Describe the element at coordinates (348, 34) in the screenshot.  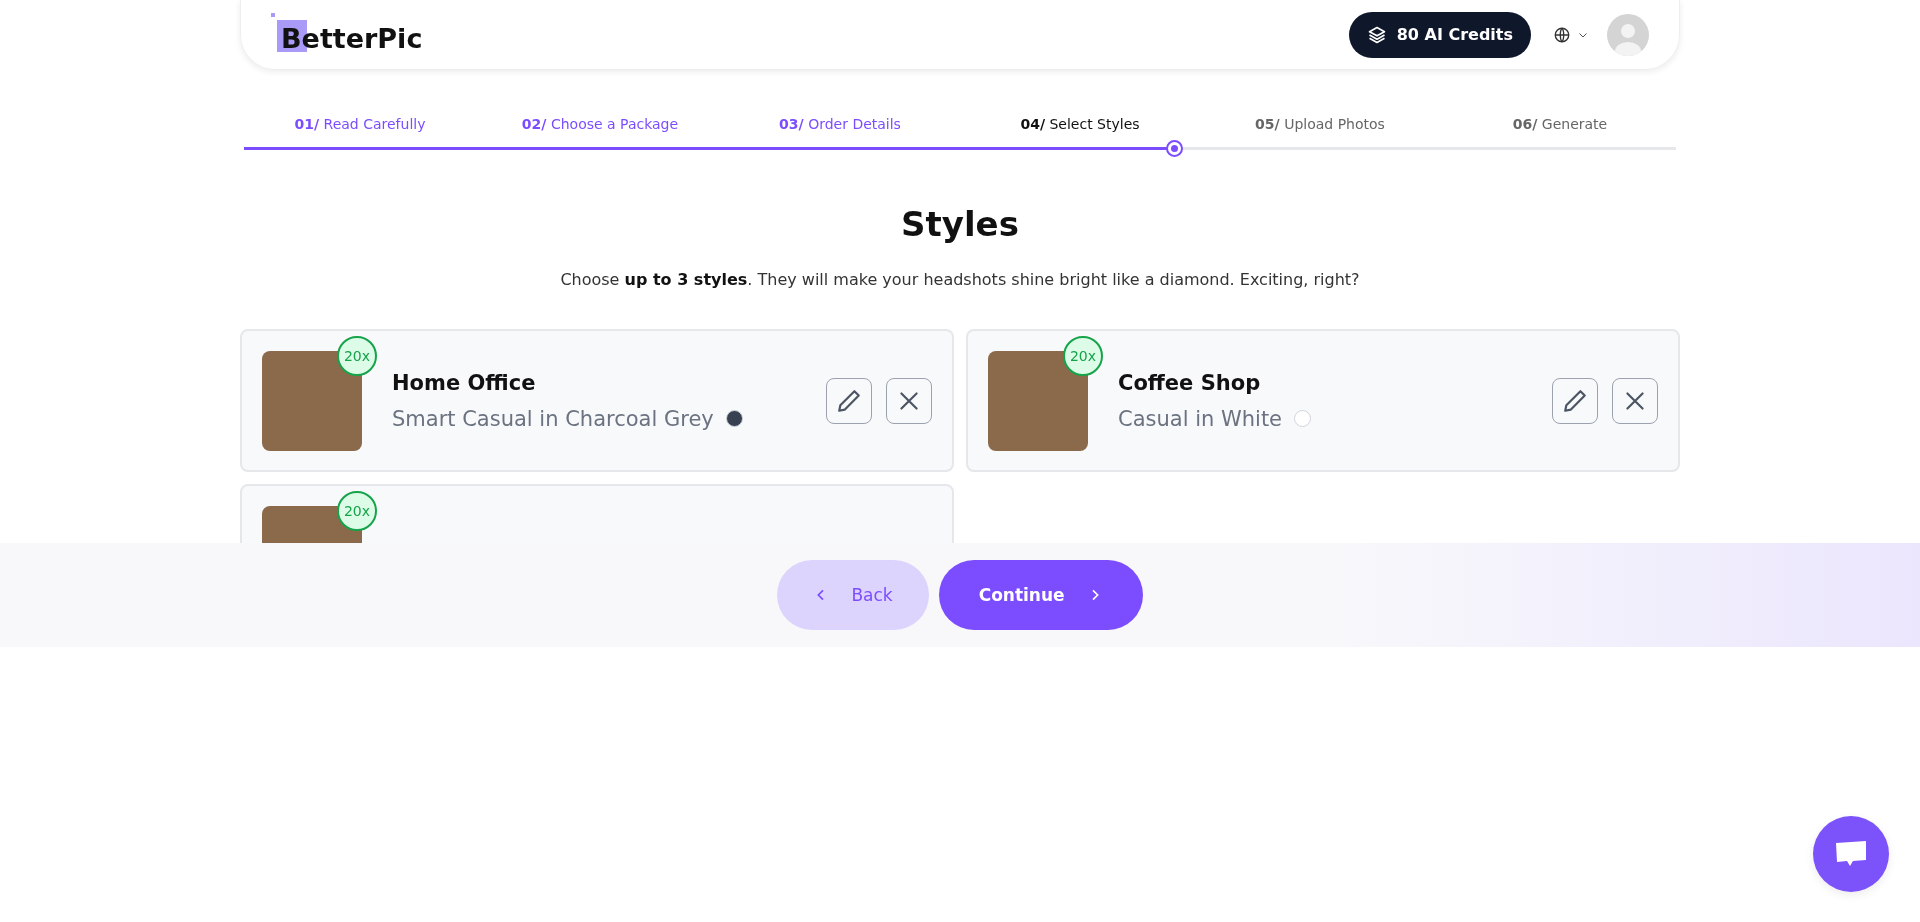
I see `logo: BetterPic` at that location.